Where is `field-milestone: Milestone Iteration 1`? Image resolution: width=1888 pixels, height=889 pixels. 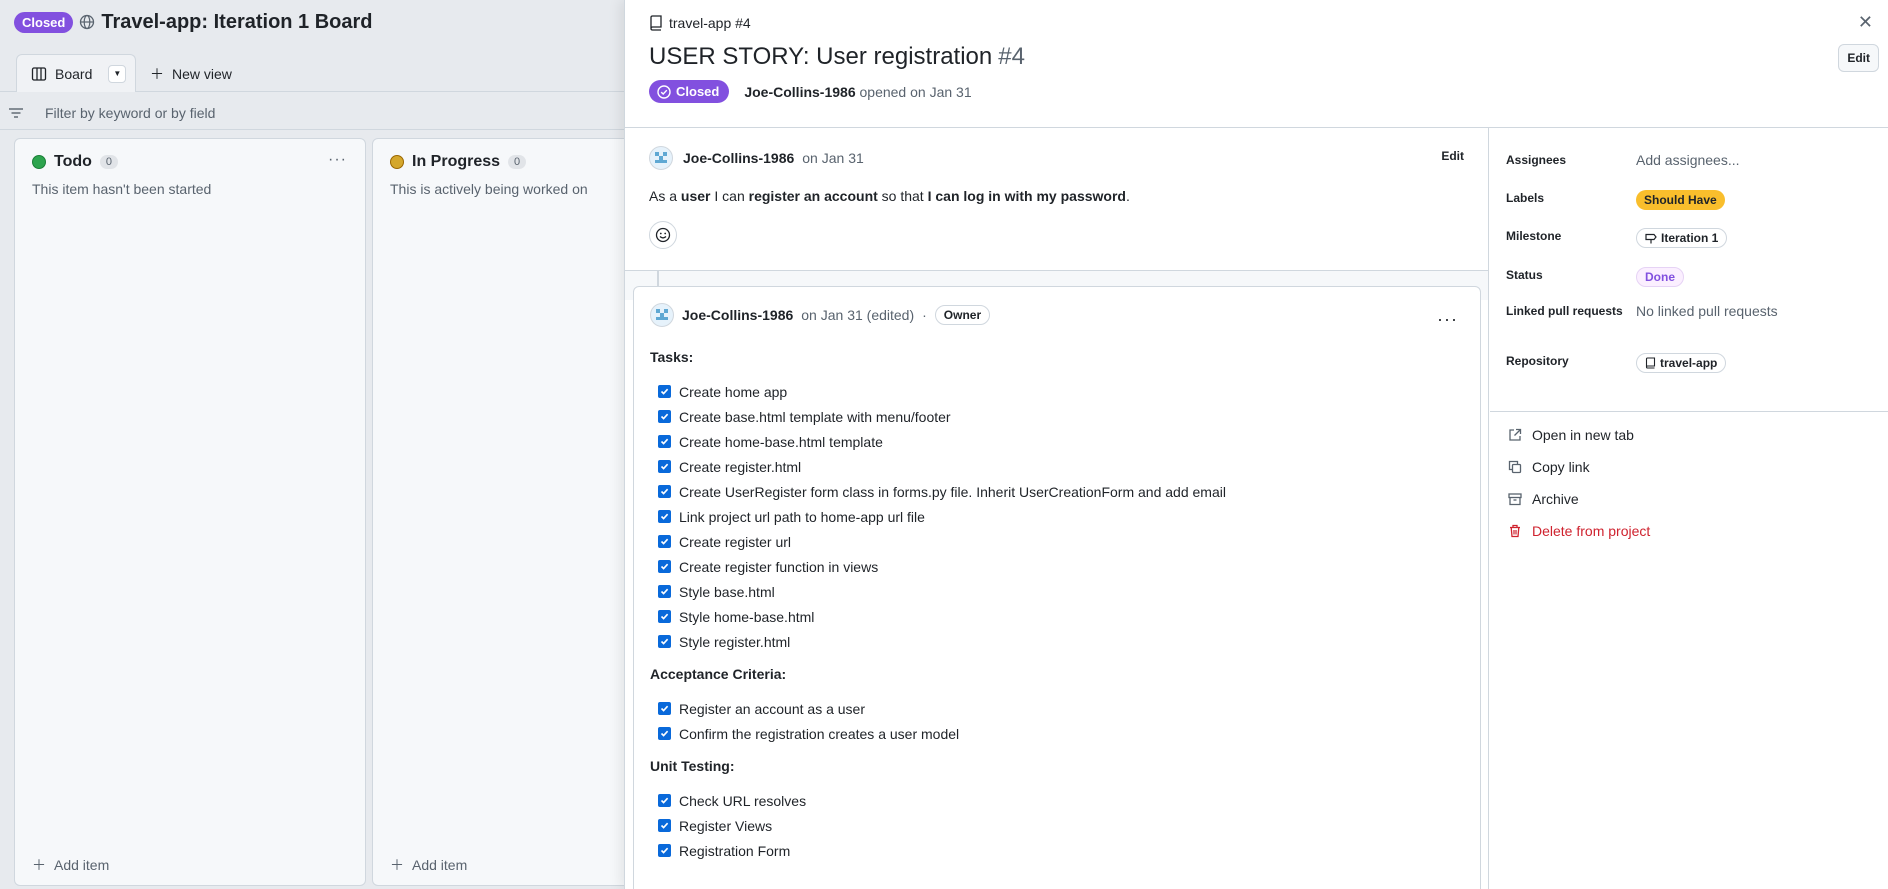 field-milestone: Milestone Iteration 1 is located at coordinates (1617, 238).